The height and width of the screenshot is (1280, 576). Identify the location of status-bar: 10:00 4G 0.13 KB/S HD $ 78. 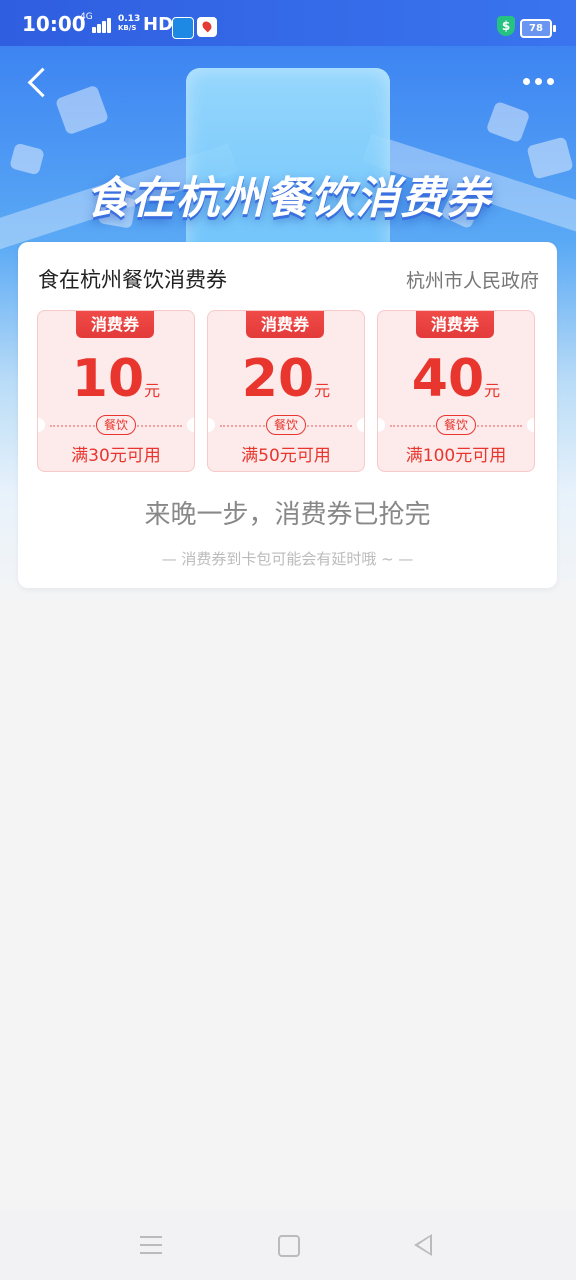
(288, 23).